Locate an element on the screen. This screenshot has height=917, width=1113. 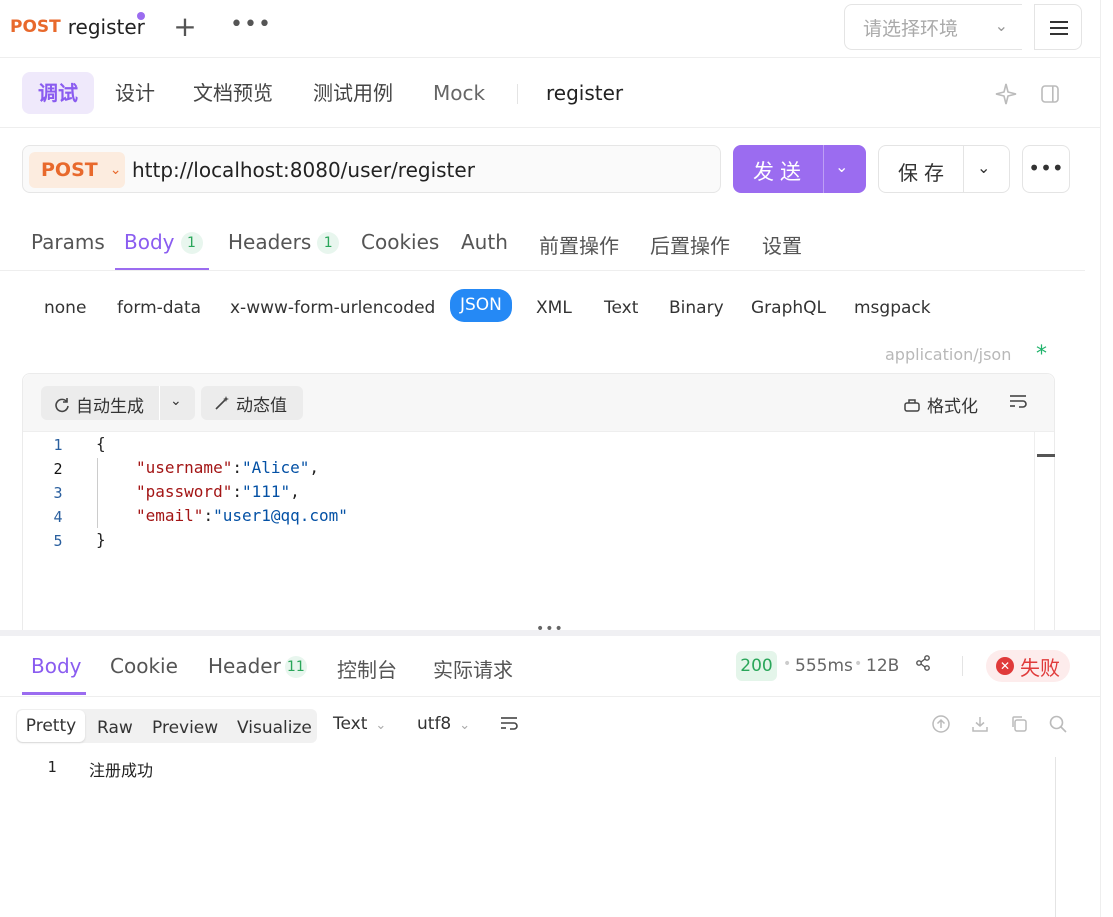
save-label: 保存 is located at coordinates (924, 173).